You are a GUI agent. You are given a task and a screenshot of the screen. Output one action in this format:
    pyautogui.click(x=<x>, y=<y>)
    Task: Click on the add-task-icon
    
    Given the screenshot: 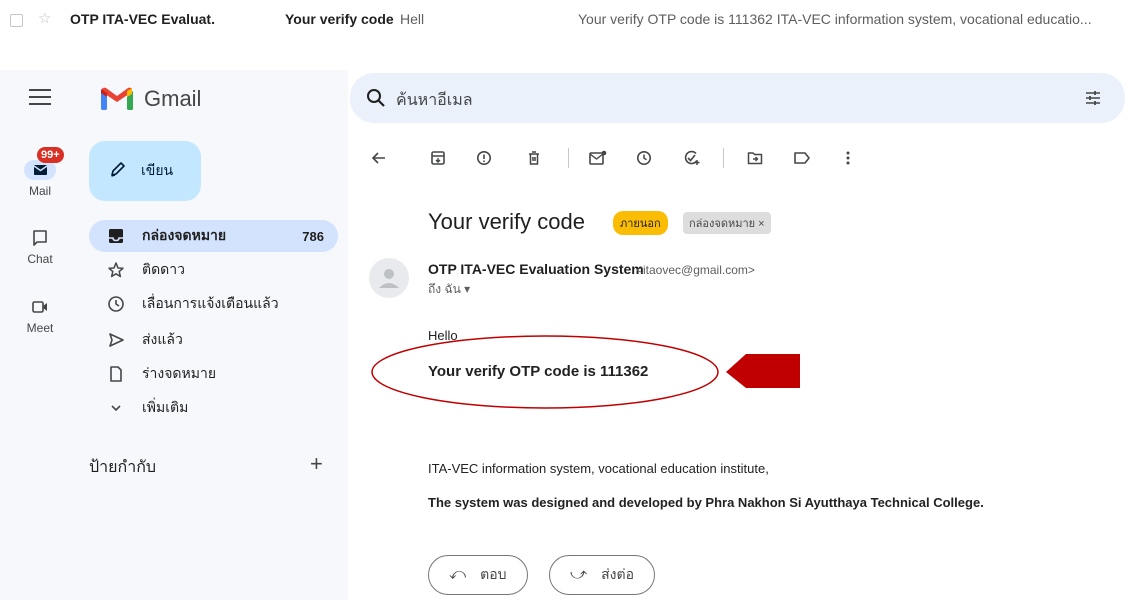 What is the action you would take?
    pyautogui.click(x=692, y=158)
    